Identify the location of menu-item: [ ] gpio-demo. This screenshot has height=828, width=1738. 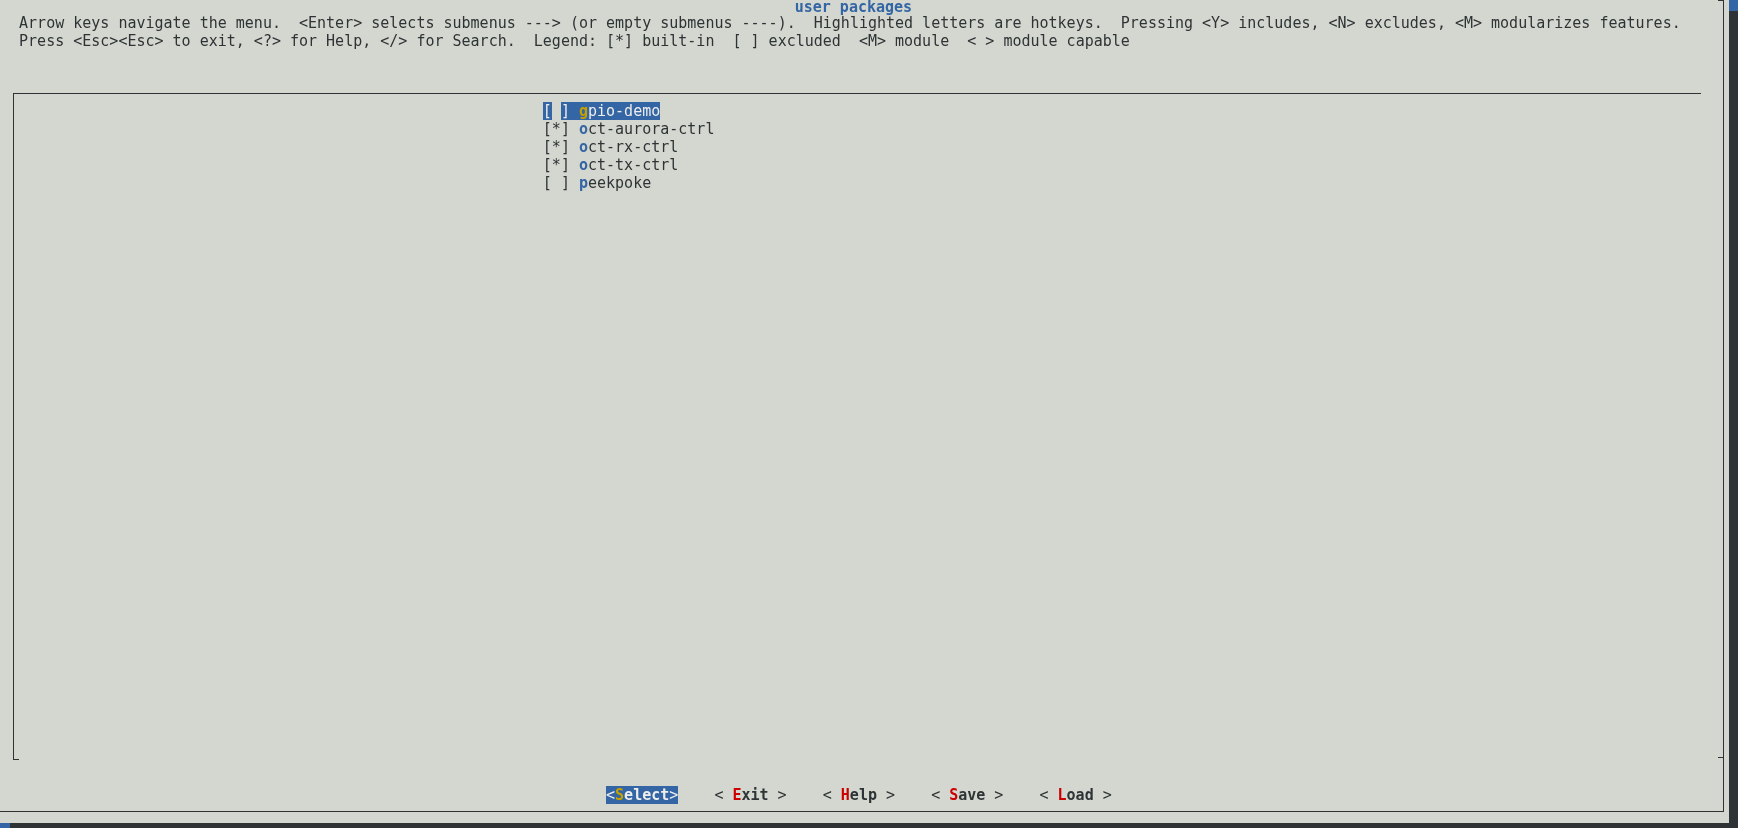
(601, 111).